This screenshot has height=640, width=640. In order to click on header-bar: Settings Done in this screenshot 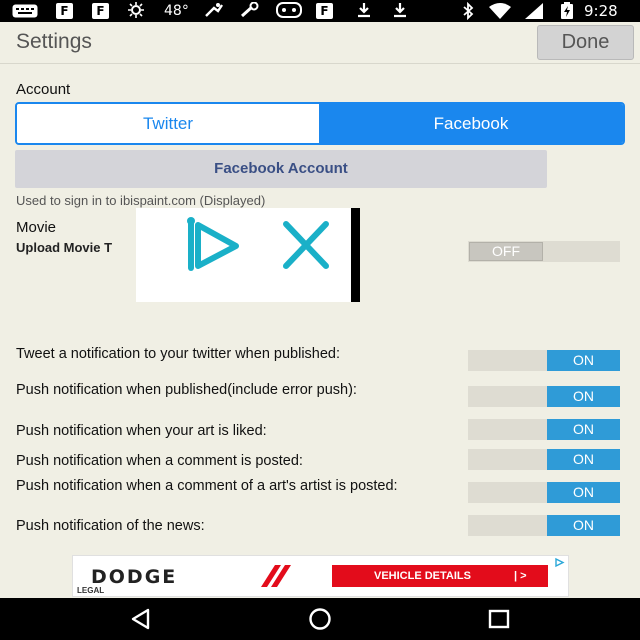, I will do `click(320, 43)`.